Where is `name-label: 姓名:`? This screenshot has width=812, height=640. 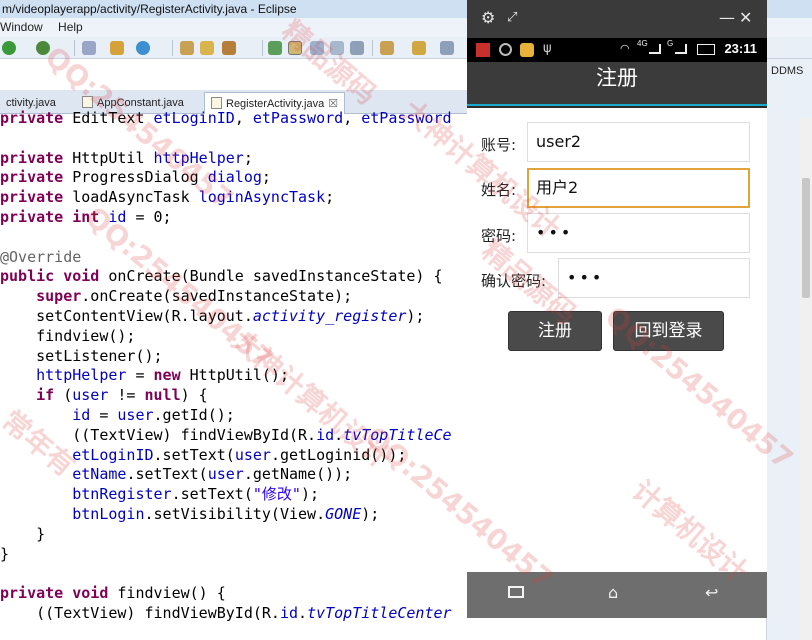 name-label: 姓名: is located at coordinates (499, 190).